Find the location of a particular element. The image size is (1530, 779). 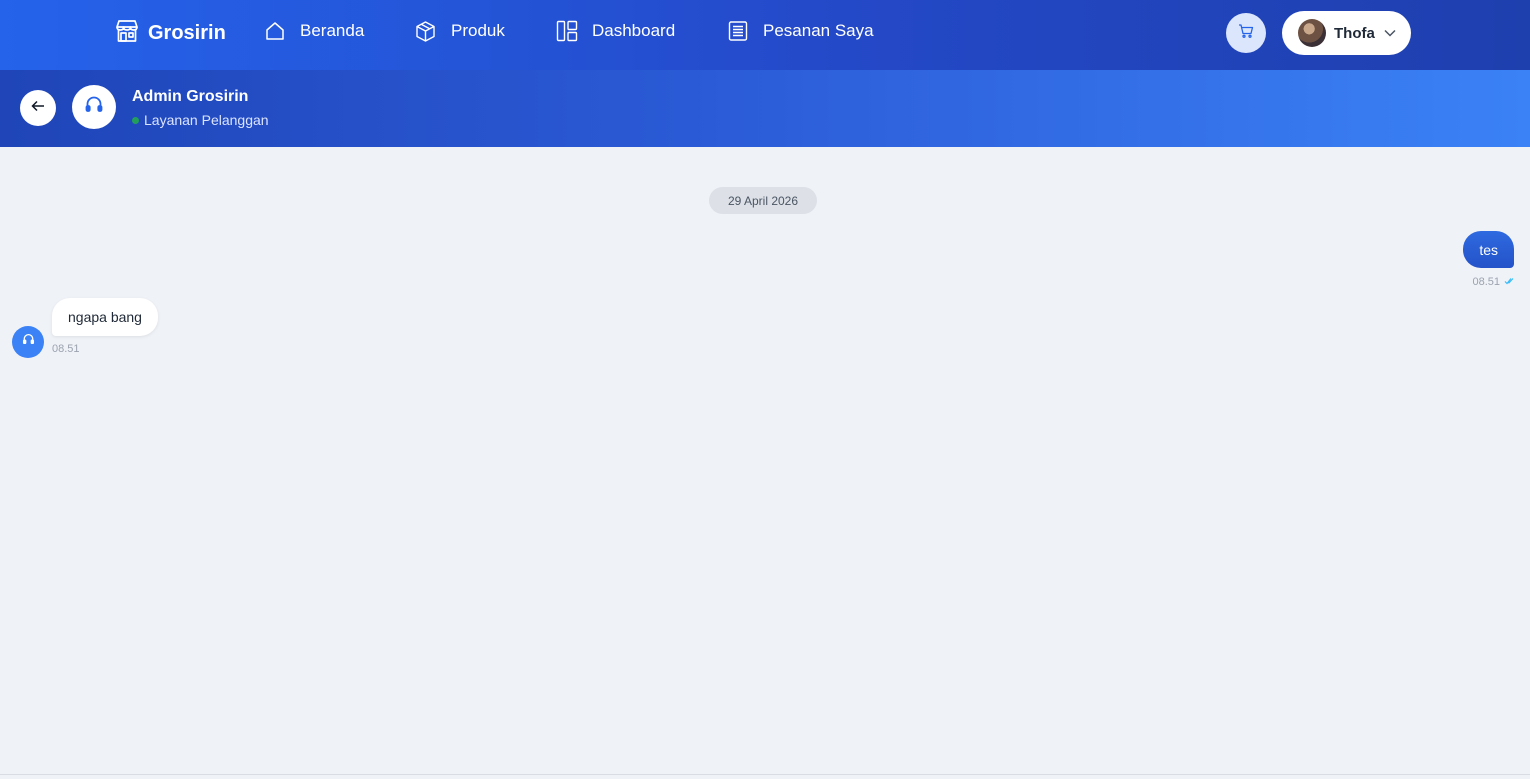

divider is located at coordinates (765, 774).